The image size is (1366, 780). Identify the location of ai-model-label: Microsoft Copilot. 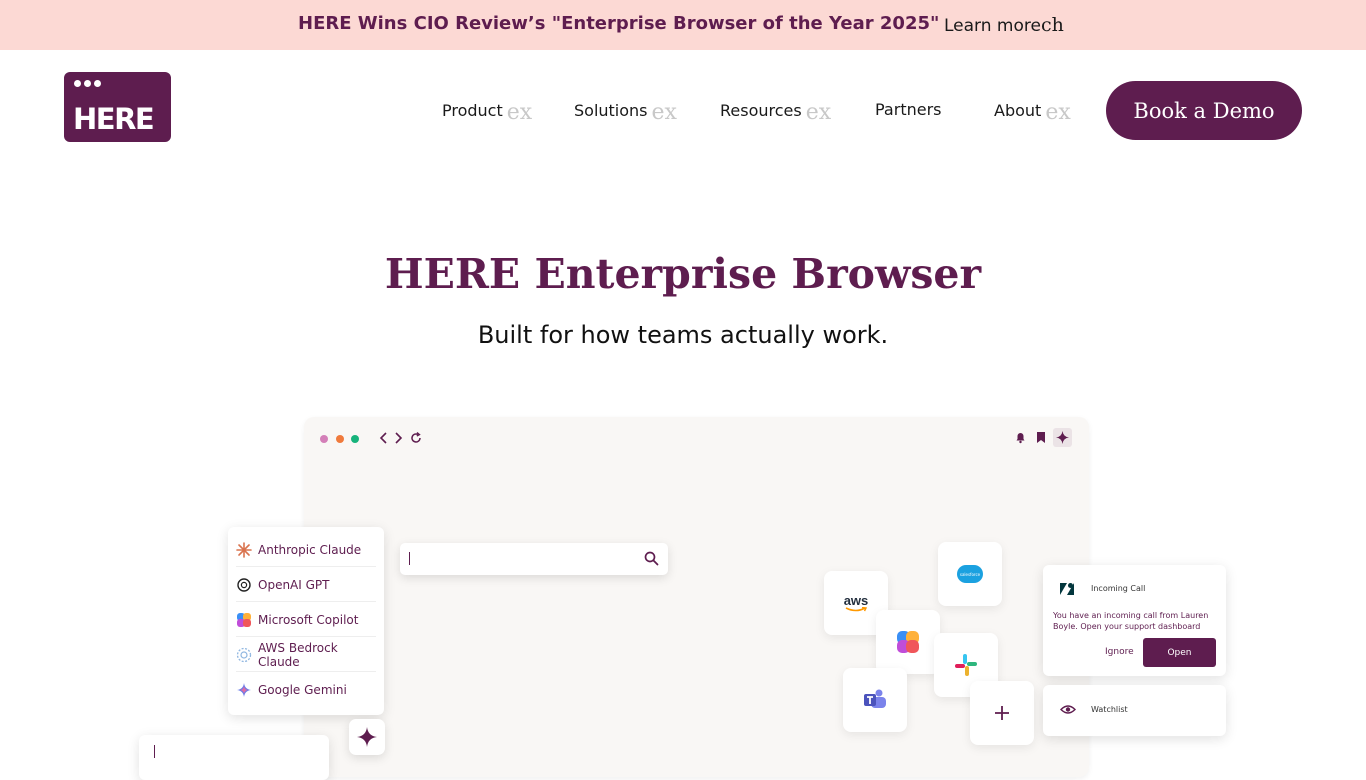
(308, 619).